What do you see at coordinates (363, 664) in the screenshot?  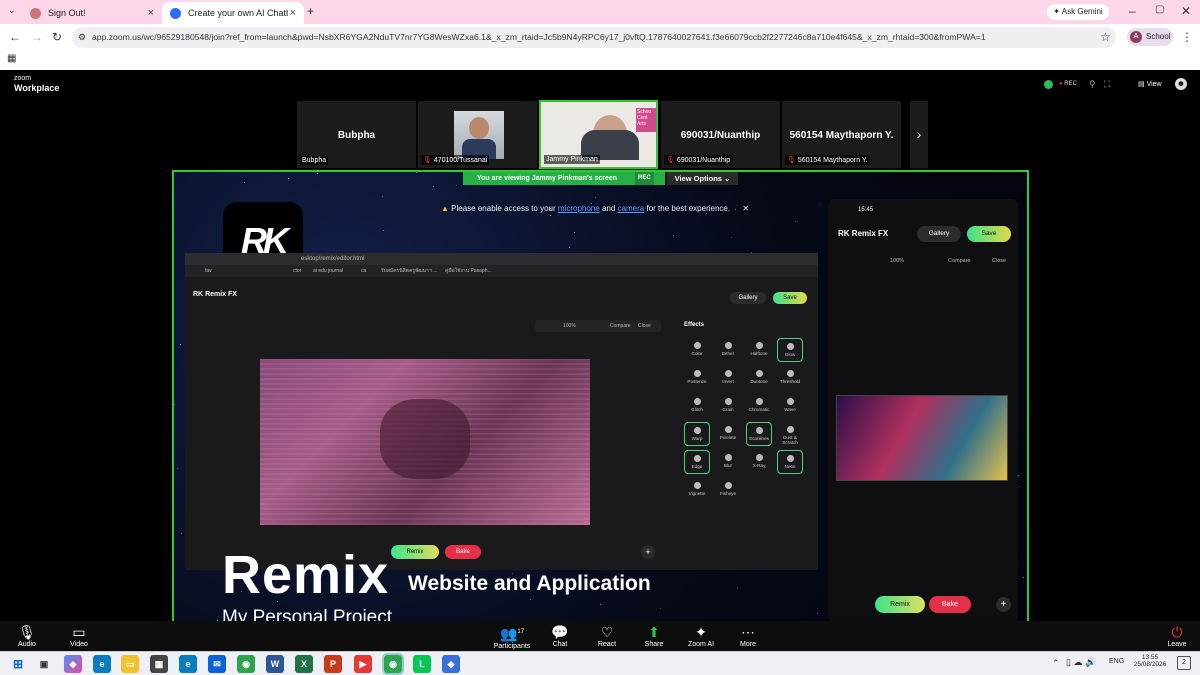 I see `youtube-icon: ▶` at bounding box center [363, 664].